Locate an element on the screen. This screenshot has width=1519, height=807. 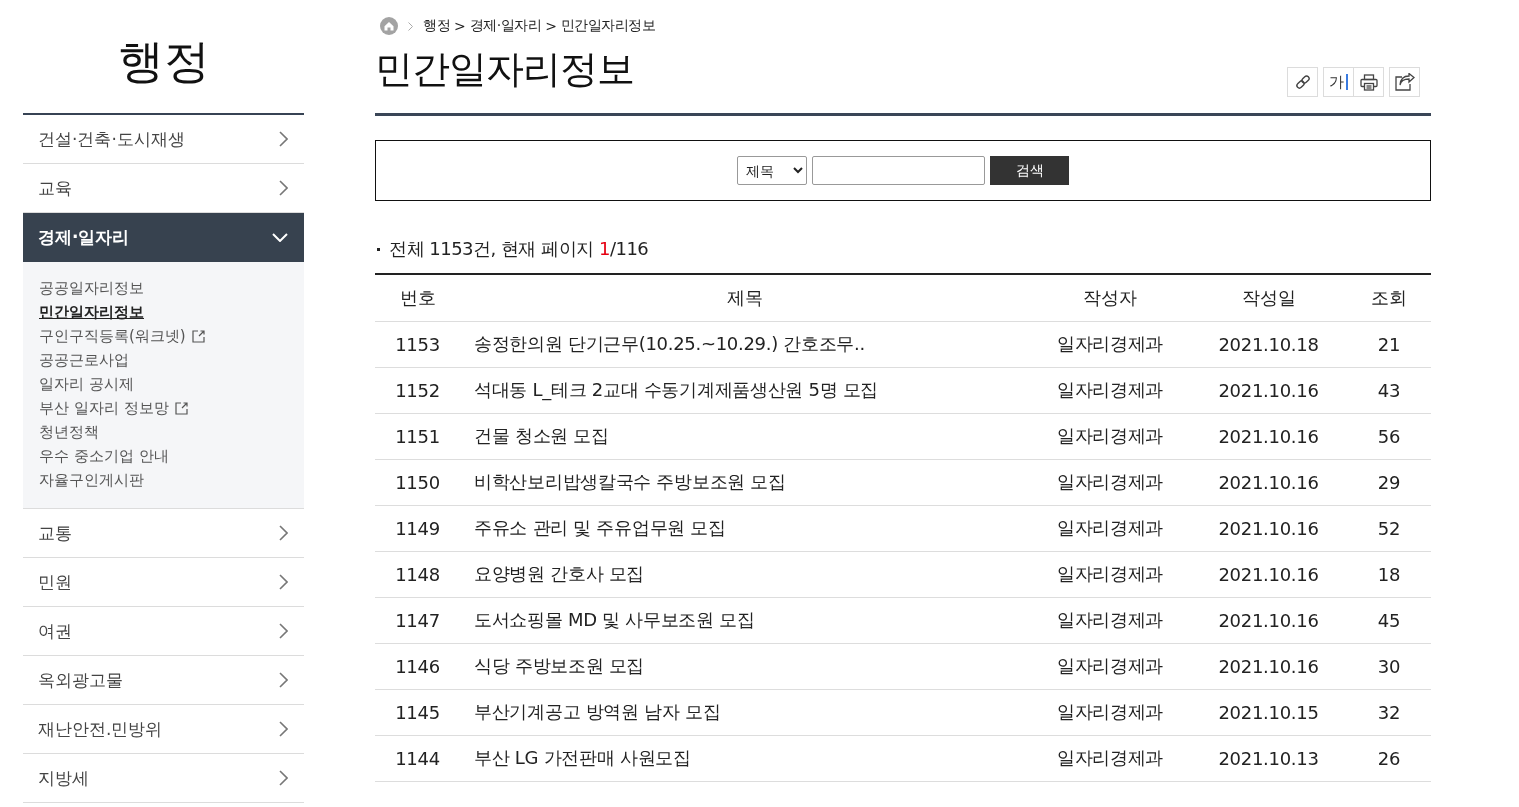
submenu-link: 일자리 공시제 is located at coordinates (86, 384).